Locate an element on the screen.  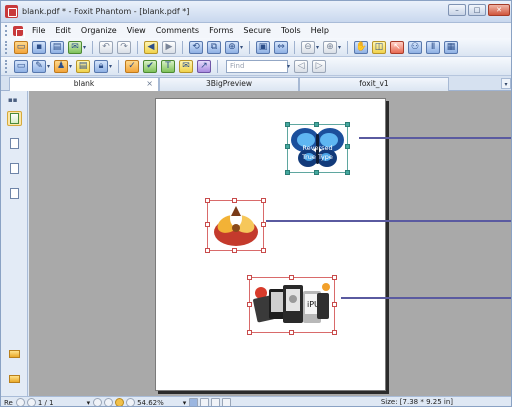
snapshot-icon: ◫ is located at coordinates (379, 47).